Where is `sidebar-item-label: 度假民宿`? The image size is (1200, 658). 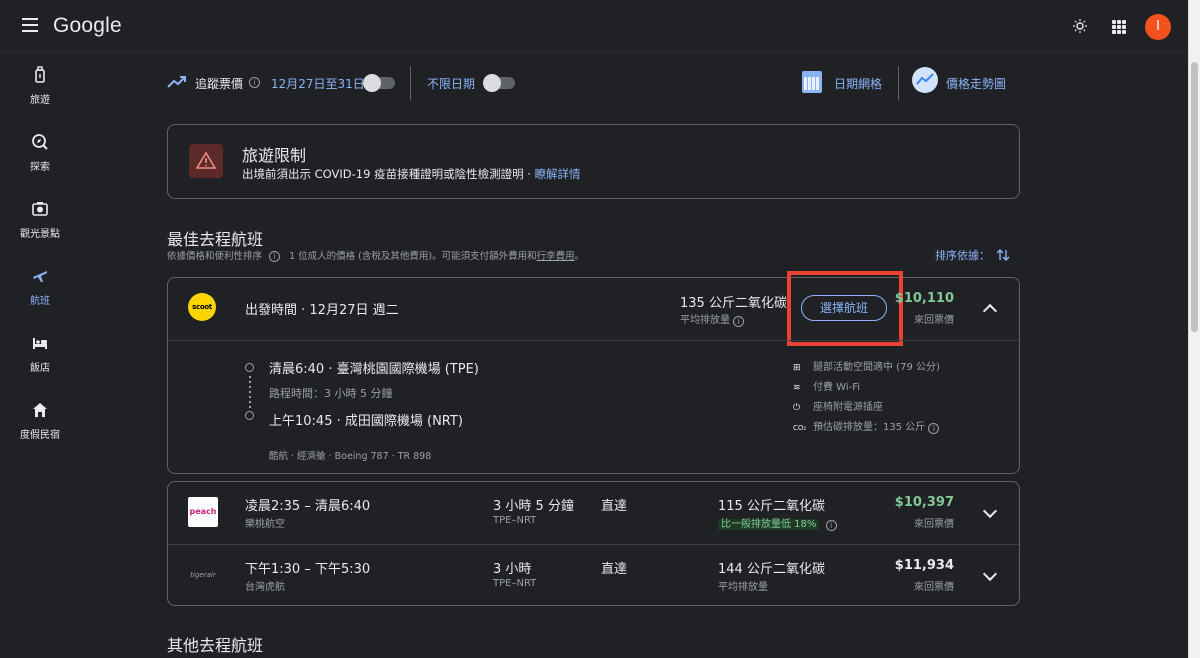 sidebar-item-label: 度假民宿 is located at coordinates (40, 435).